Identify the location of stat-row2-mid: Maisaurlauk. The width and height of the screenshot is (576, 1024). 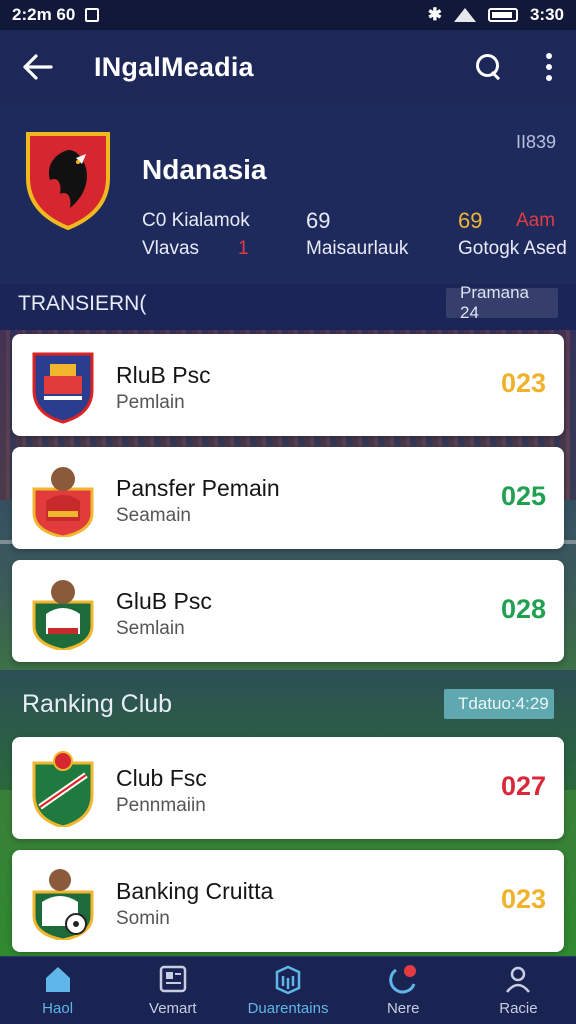
(357, 248).